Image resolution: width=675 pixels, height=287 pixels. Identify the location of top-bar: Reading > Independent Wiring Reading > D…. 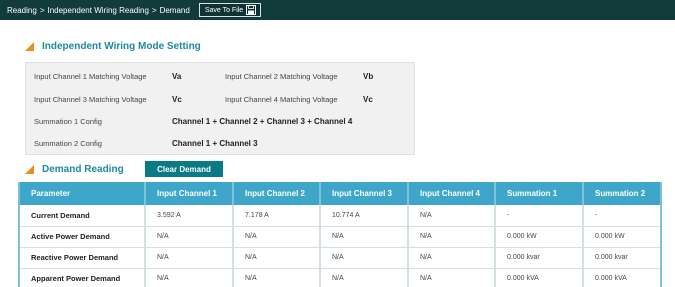
(337, 10).